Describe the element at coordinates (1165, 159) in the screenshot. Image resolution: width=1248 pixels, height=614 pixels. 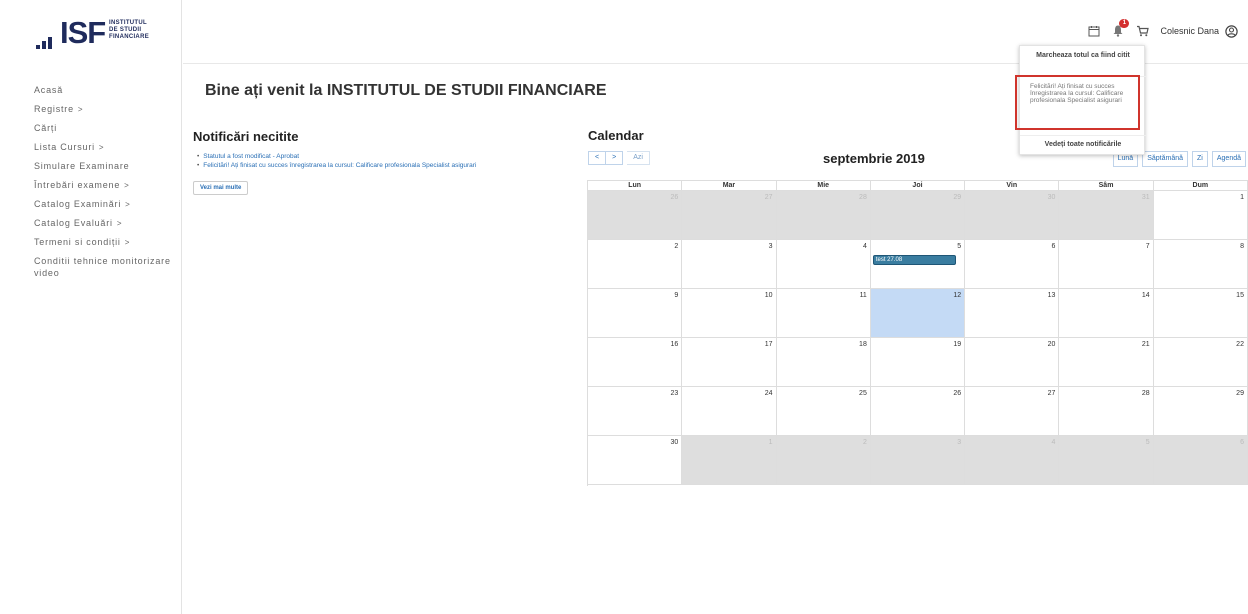
I see `view-week-button: Săptămână` at that location.